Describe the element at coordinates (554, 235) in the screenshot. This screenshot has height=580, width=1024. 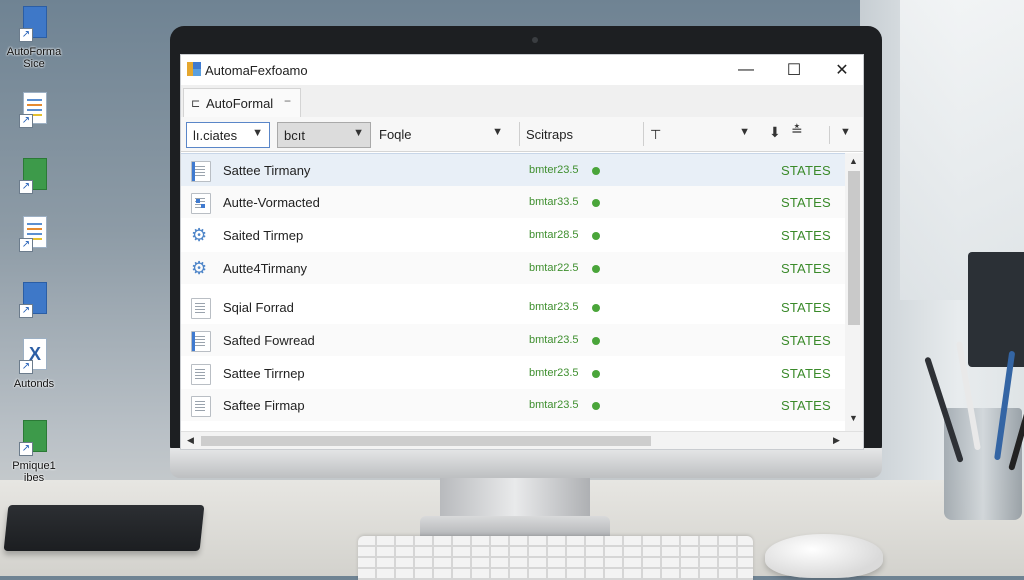
I see `item-size: bmtar28.5` at that location.